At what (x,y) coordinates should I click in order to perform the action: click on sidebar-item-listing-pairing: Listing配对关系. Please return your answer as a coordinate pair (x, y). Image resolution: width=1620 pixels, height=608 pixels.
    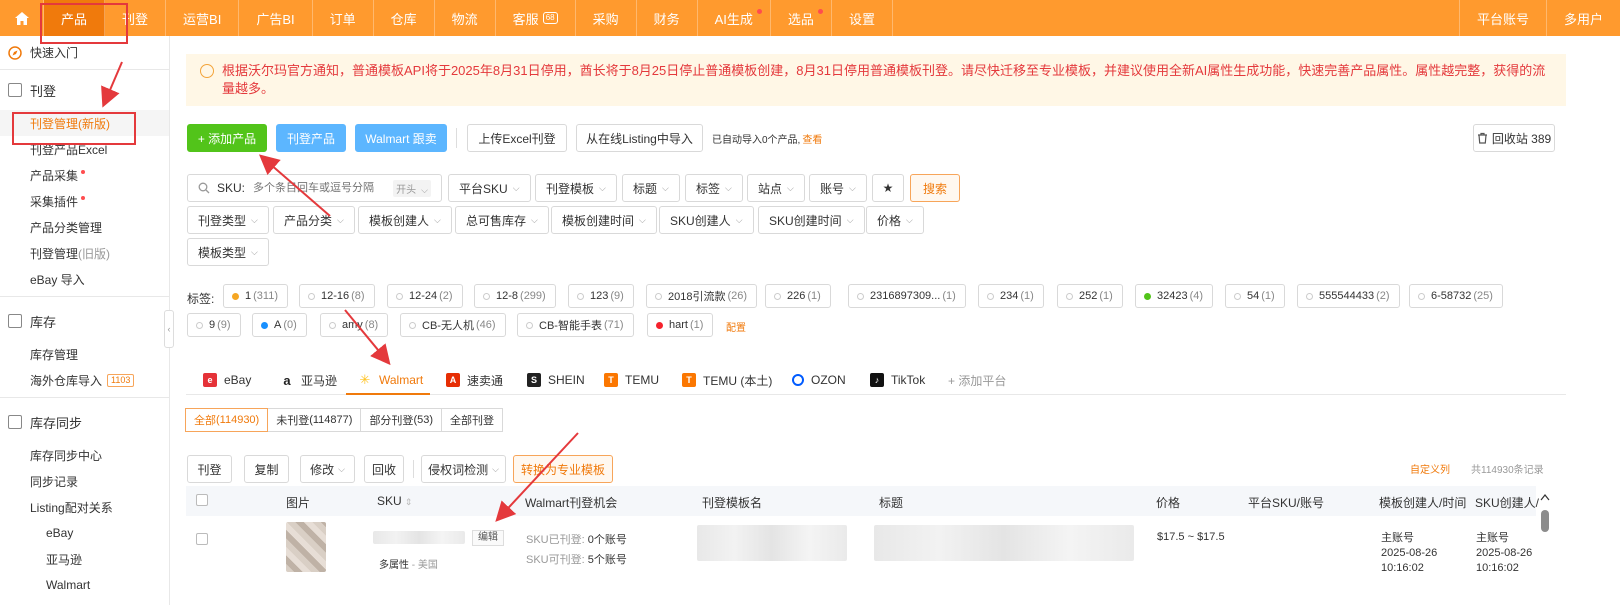
    Looking at the image, I should click on (84, 507).